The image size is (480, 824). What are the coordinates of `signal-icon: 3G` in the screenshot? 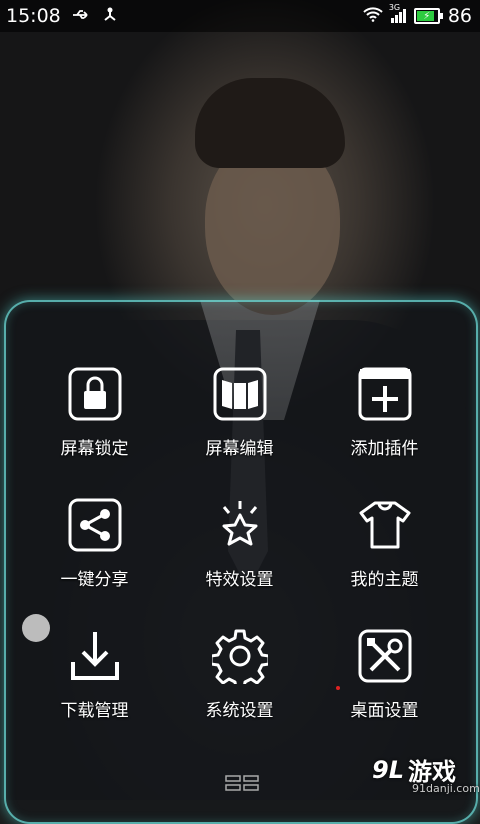 It's located at (397, 13).